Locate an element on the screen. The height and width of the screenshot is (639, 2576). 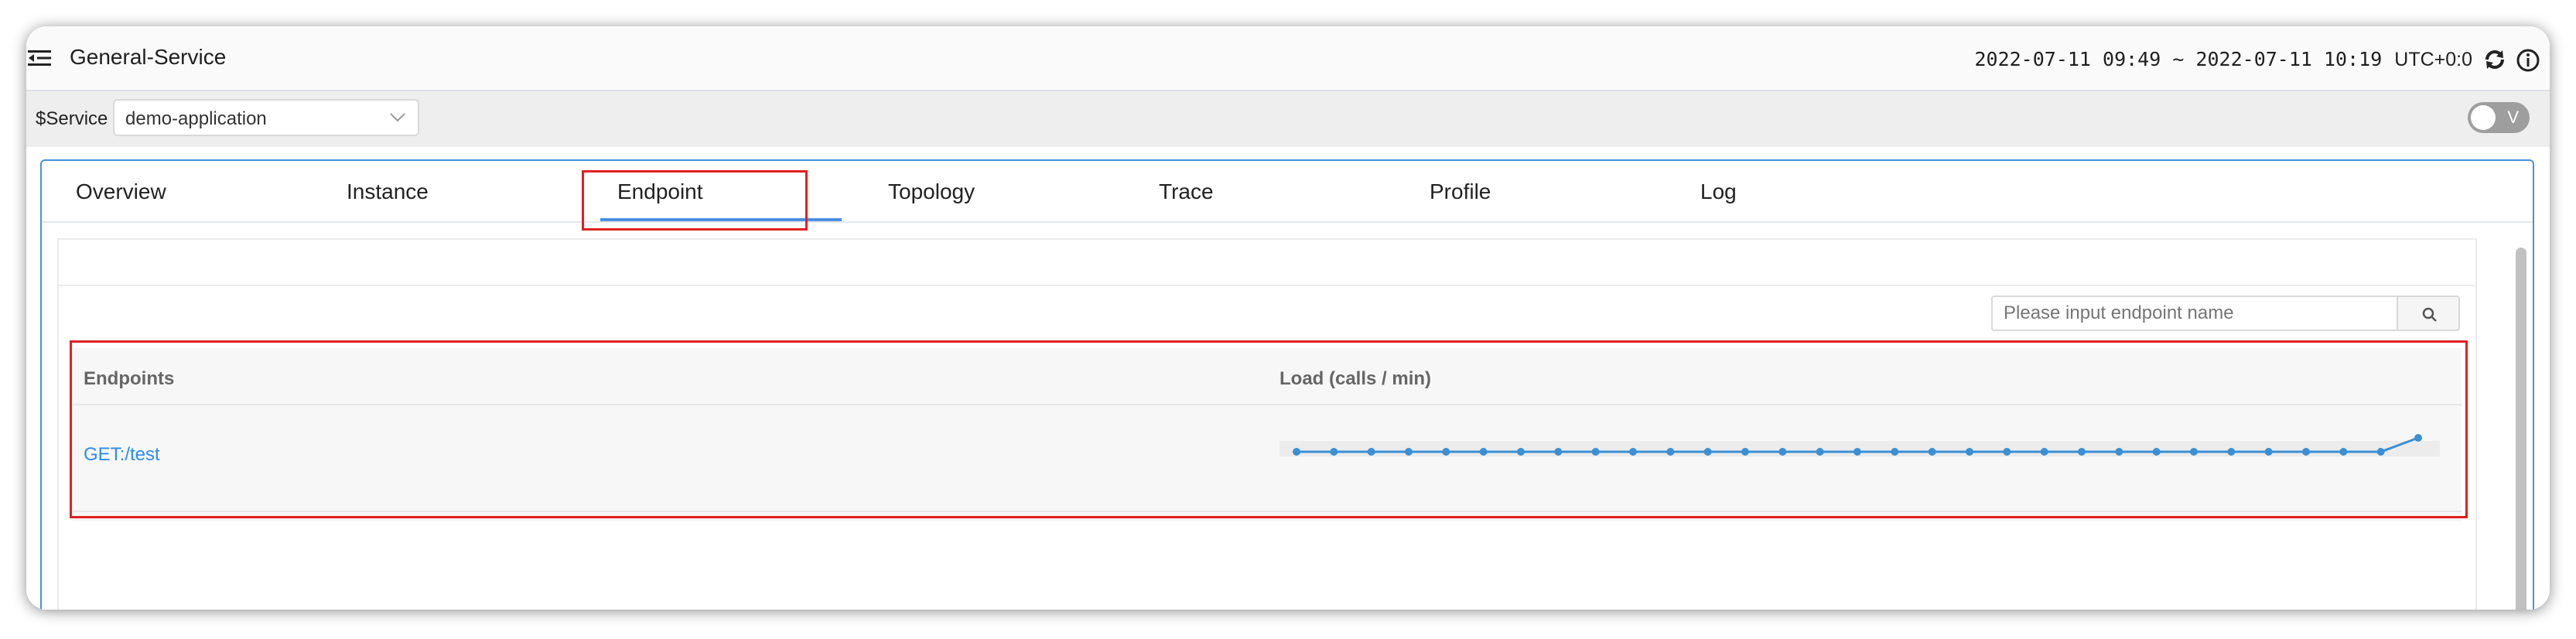
service-select: demo-application is located at coordinates (266, 117).